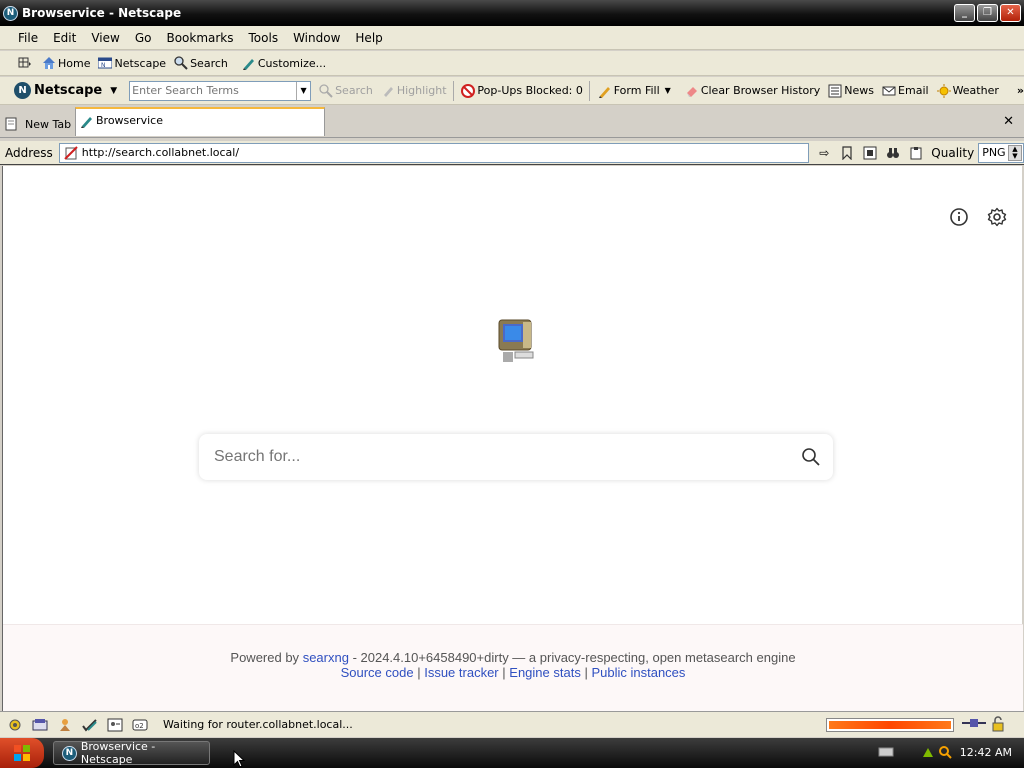 This screenshot has width=1024, height=768. What do you see at coordinates (105, 38) in the screenshot?
I see `menu-view: View` at bounding box center [105, 38].